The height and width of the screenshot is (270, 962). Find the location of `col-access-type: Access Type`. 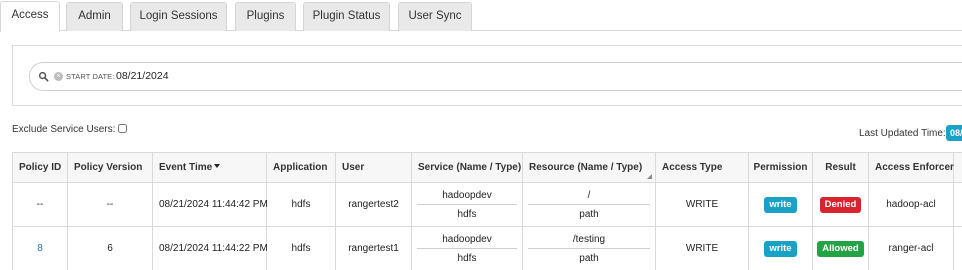

col-access-type: Access Type is located at coordinates (702, 167).